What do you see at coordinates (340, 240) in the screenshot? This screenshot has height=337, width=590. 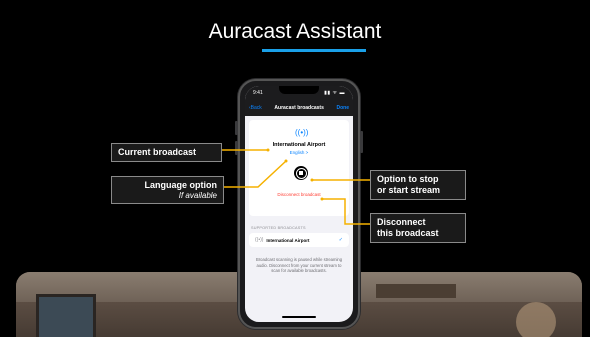 I see `checkmark-icon: ✓` at bounding box center [340, 240].